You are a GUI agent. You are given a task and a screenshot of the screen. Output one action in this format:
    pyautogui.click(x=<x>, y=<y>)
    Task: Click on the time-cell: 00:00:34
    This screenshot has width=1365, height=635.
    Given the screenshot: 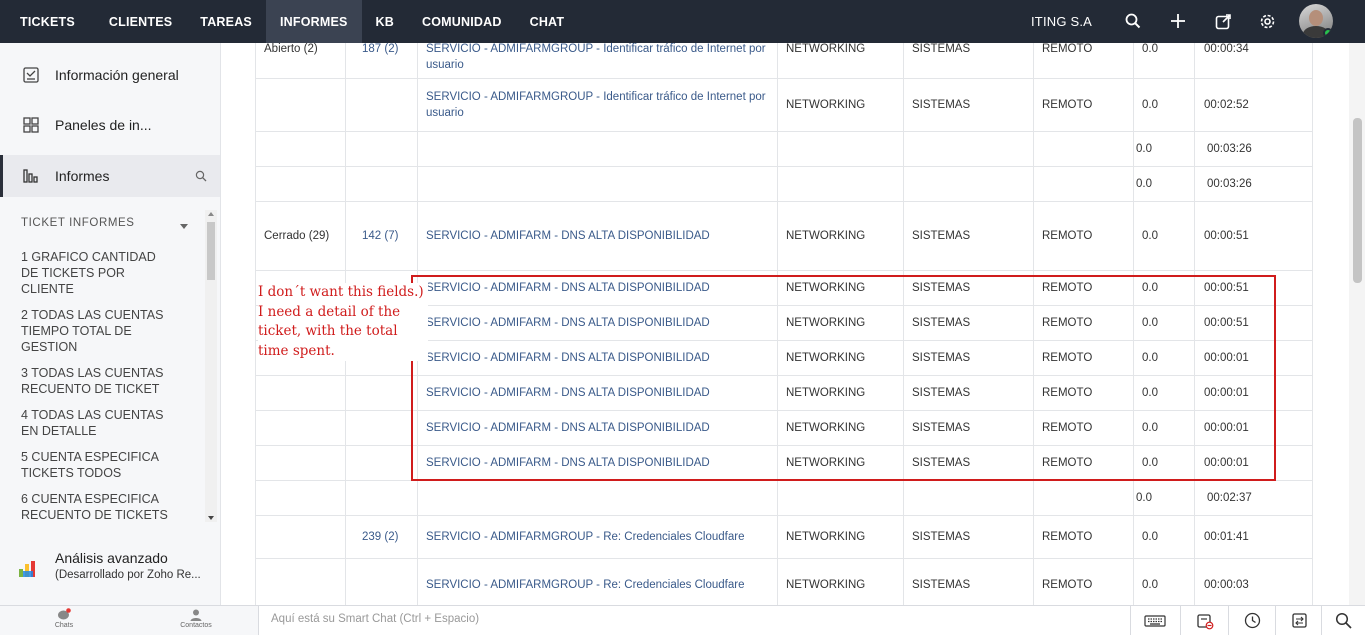 What is the action you would take?
    pyautogui.click(x=1253, y=60)
    